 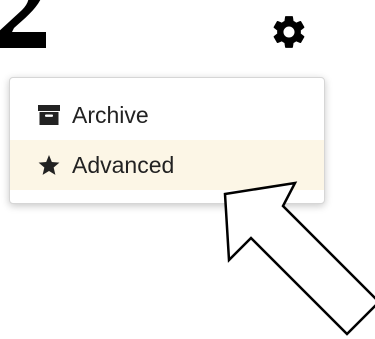 I want to click on menu-item-archive: Archive, so click(x=167, y=115).